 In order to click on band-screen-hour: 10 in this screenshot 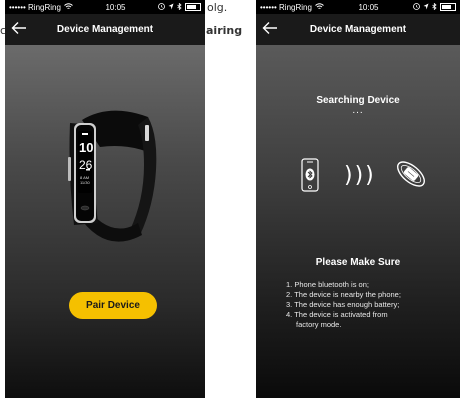, I will do `click(86, 147)`.